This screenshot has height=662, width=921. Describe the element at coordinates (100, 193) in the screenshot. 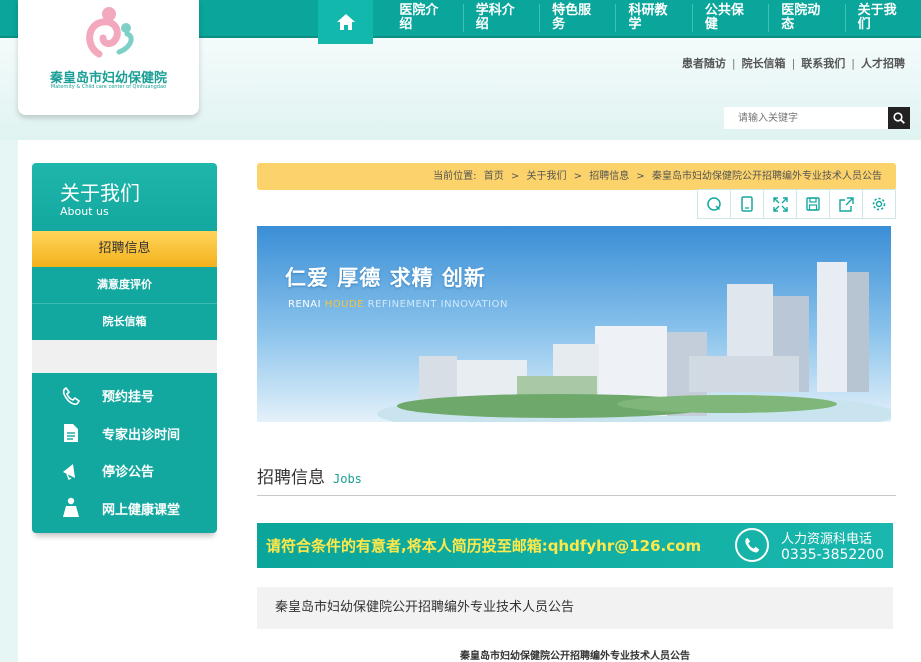

I see `sidebar-title: 关于我们` at that location.